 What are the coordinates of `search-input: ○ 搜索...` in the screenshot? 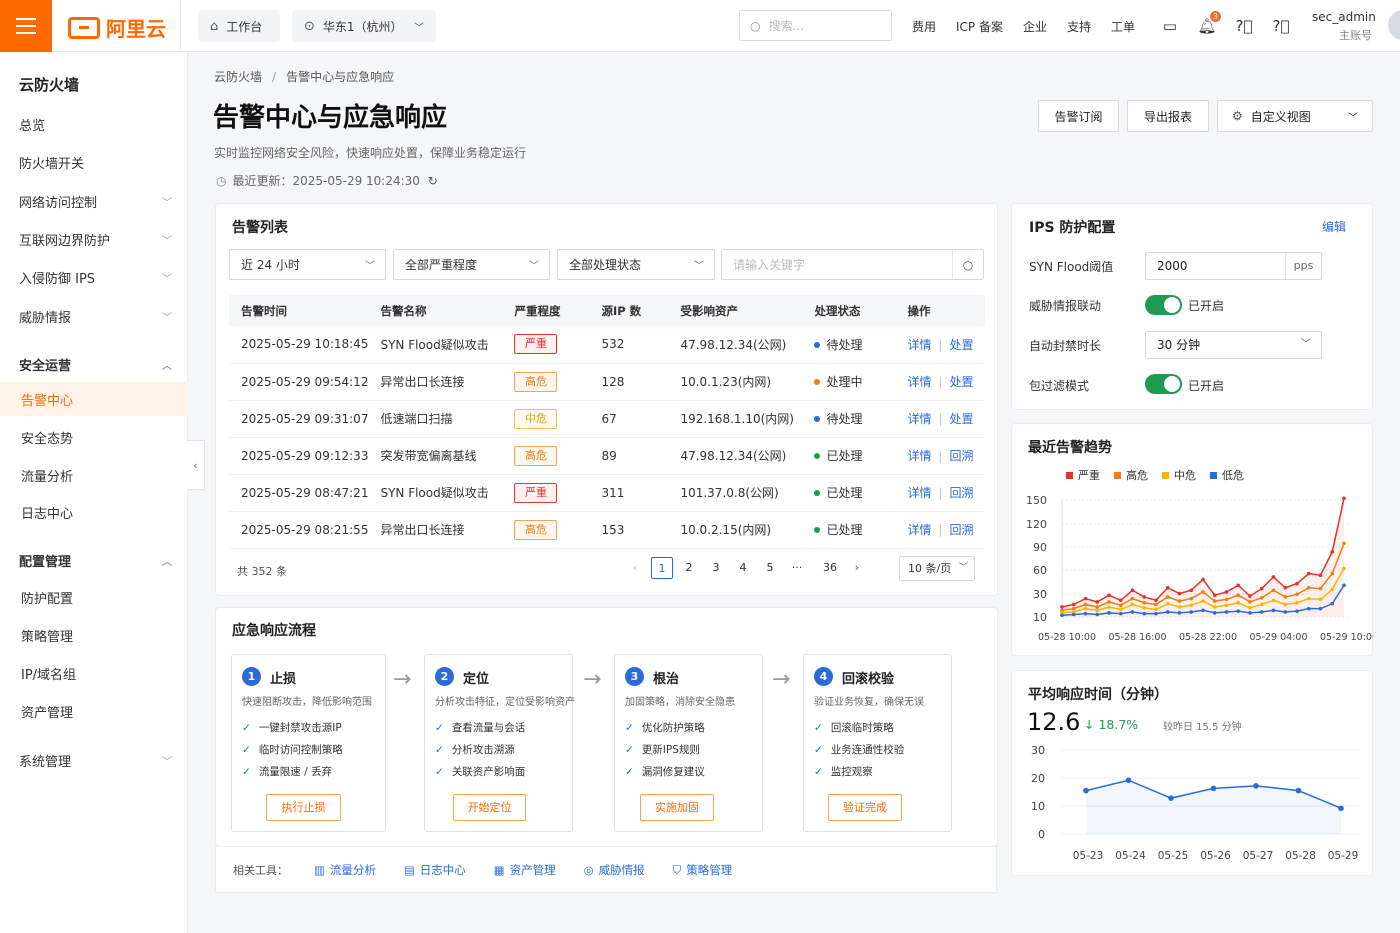 It's located at (815, 25).